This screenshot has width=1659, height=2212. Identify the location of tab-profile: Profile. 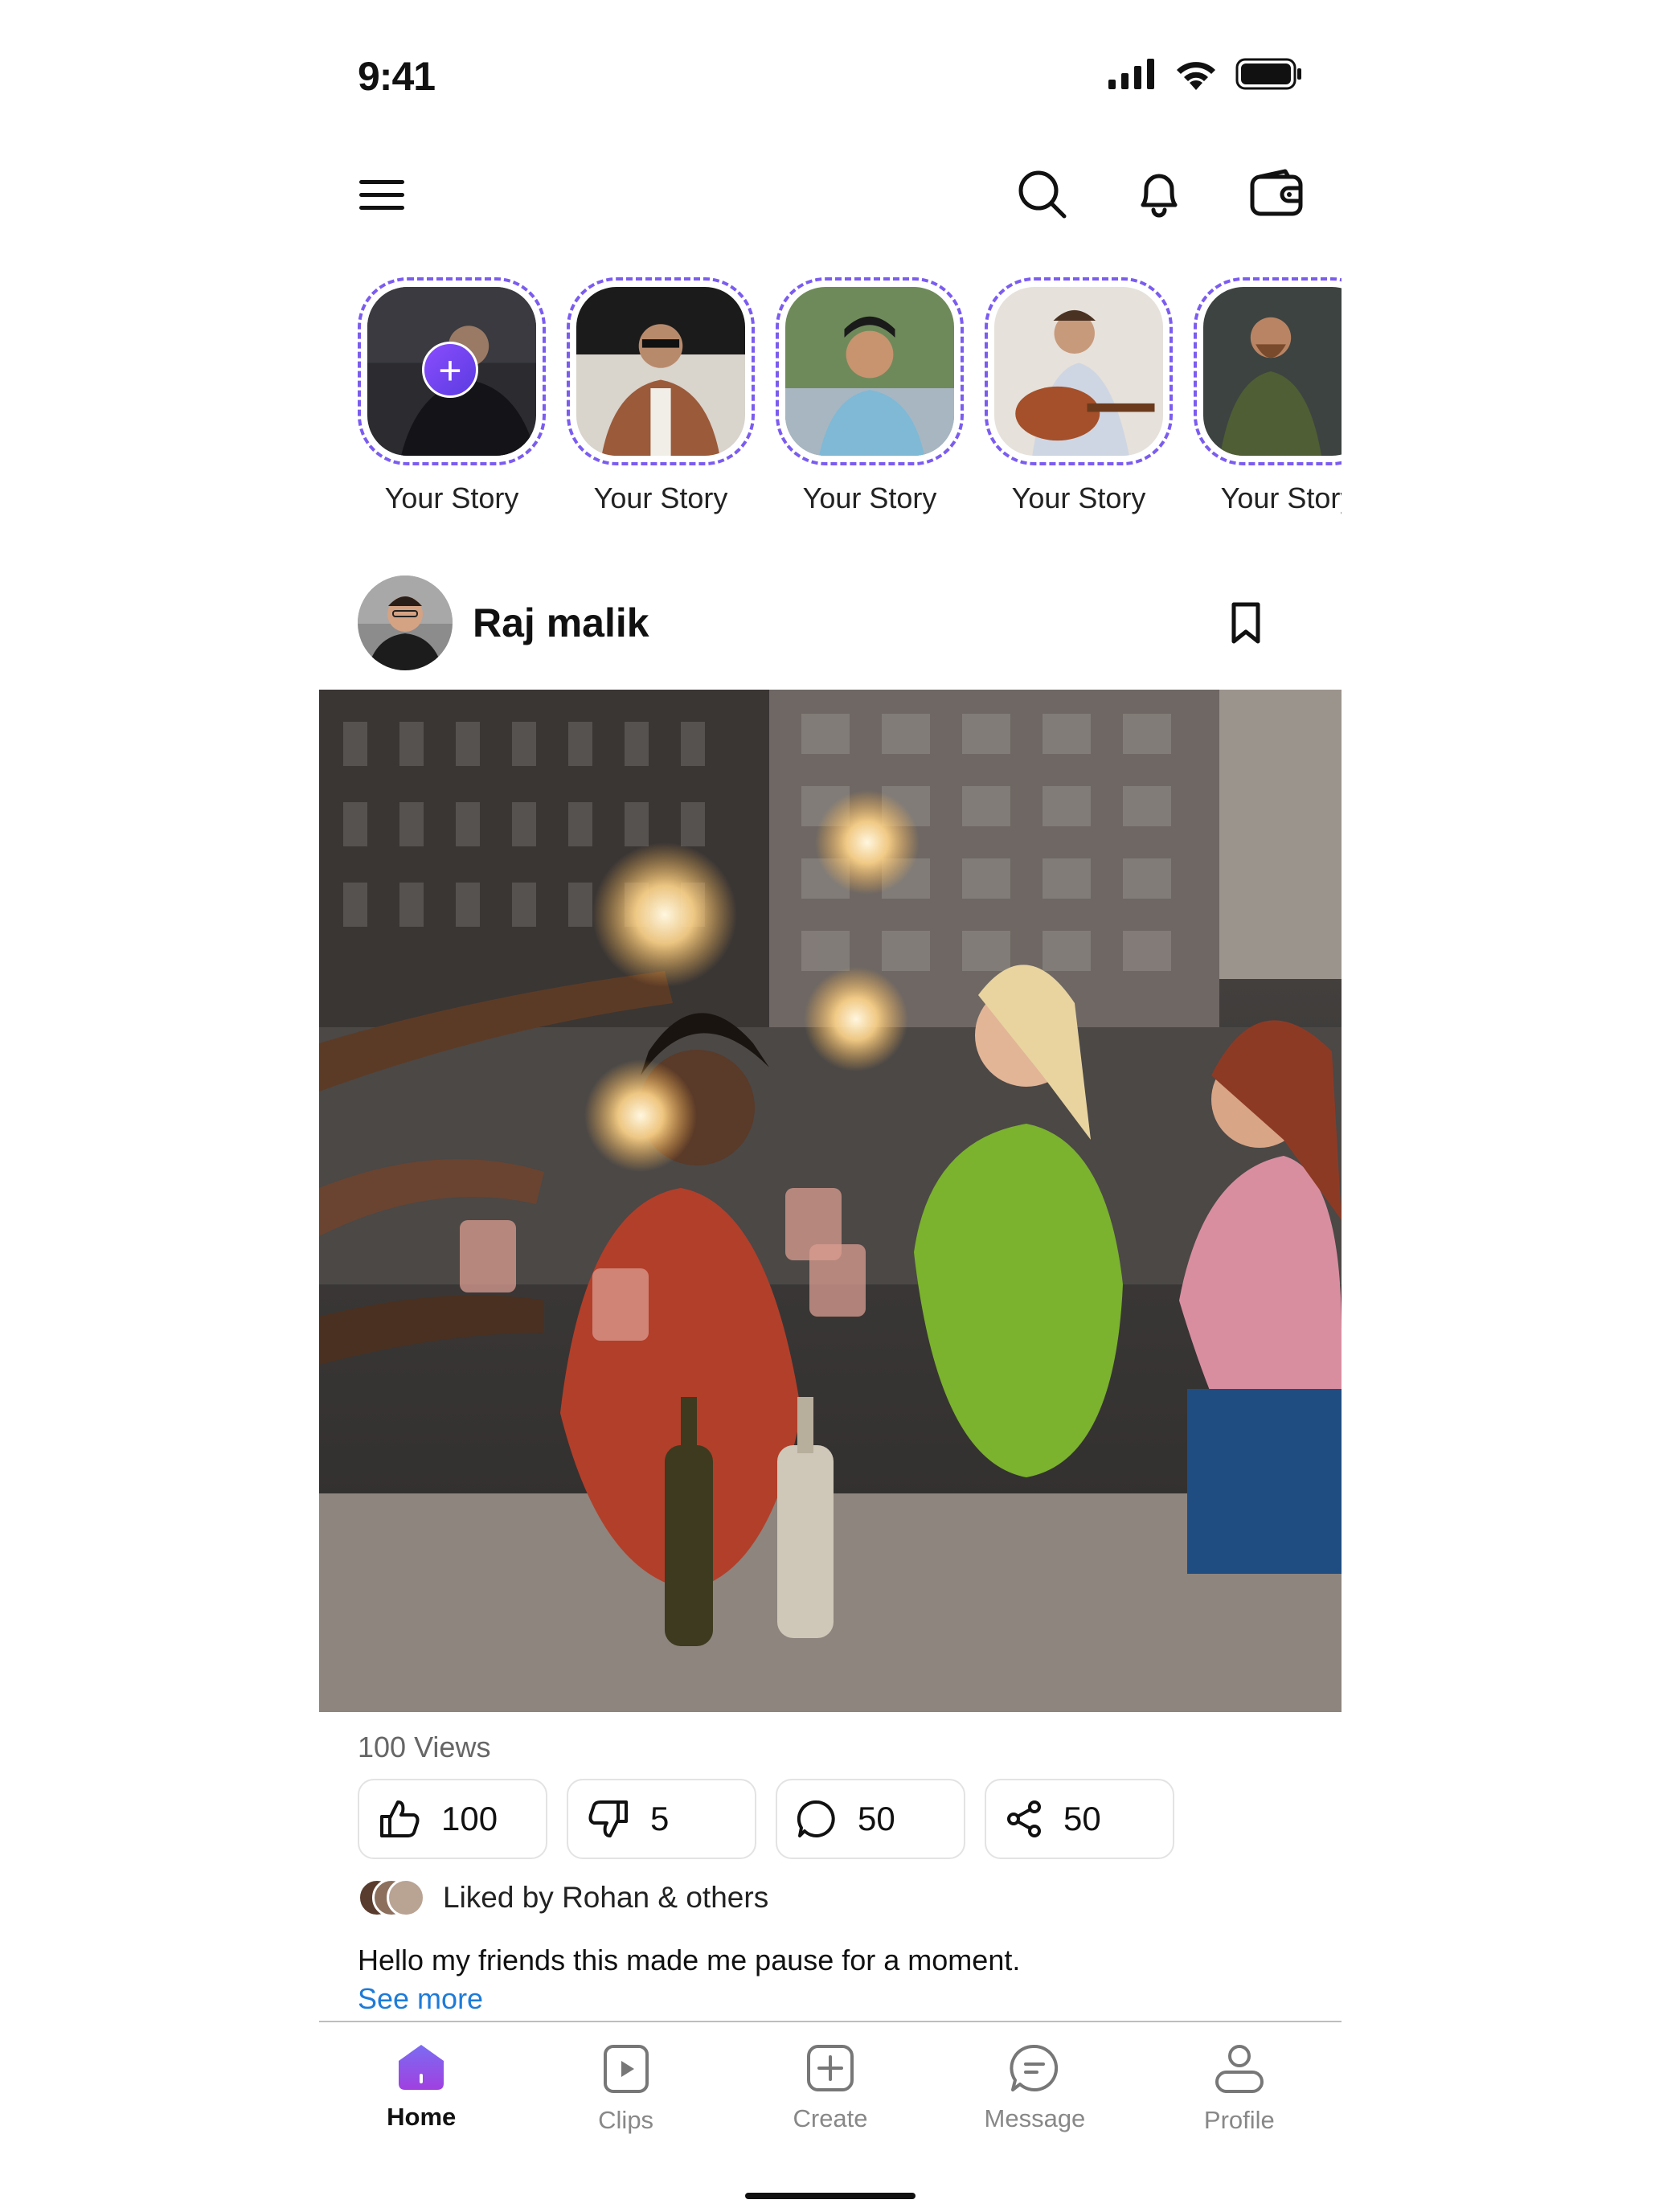
(1239, 2094).